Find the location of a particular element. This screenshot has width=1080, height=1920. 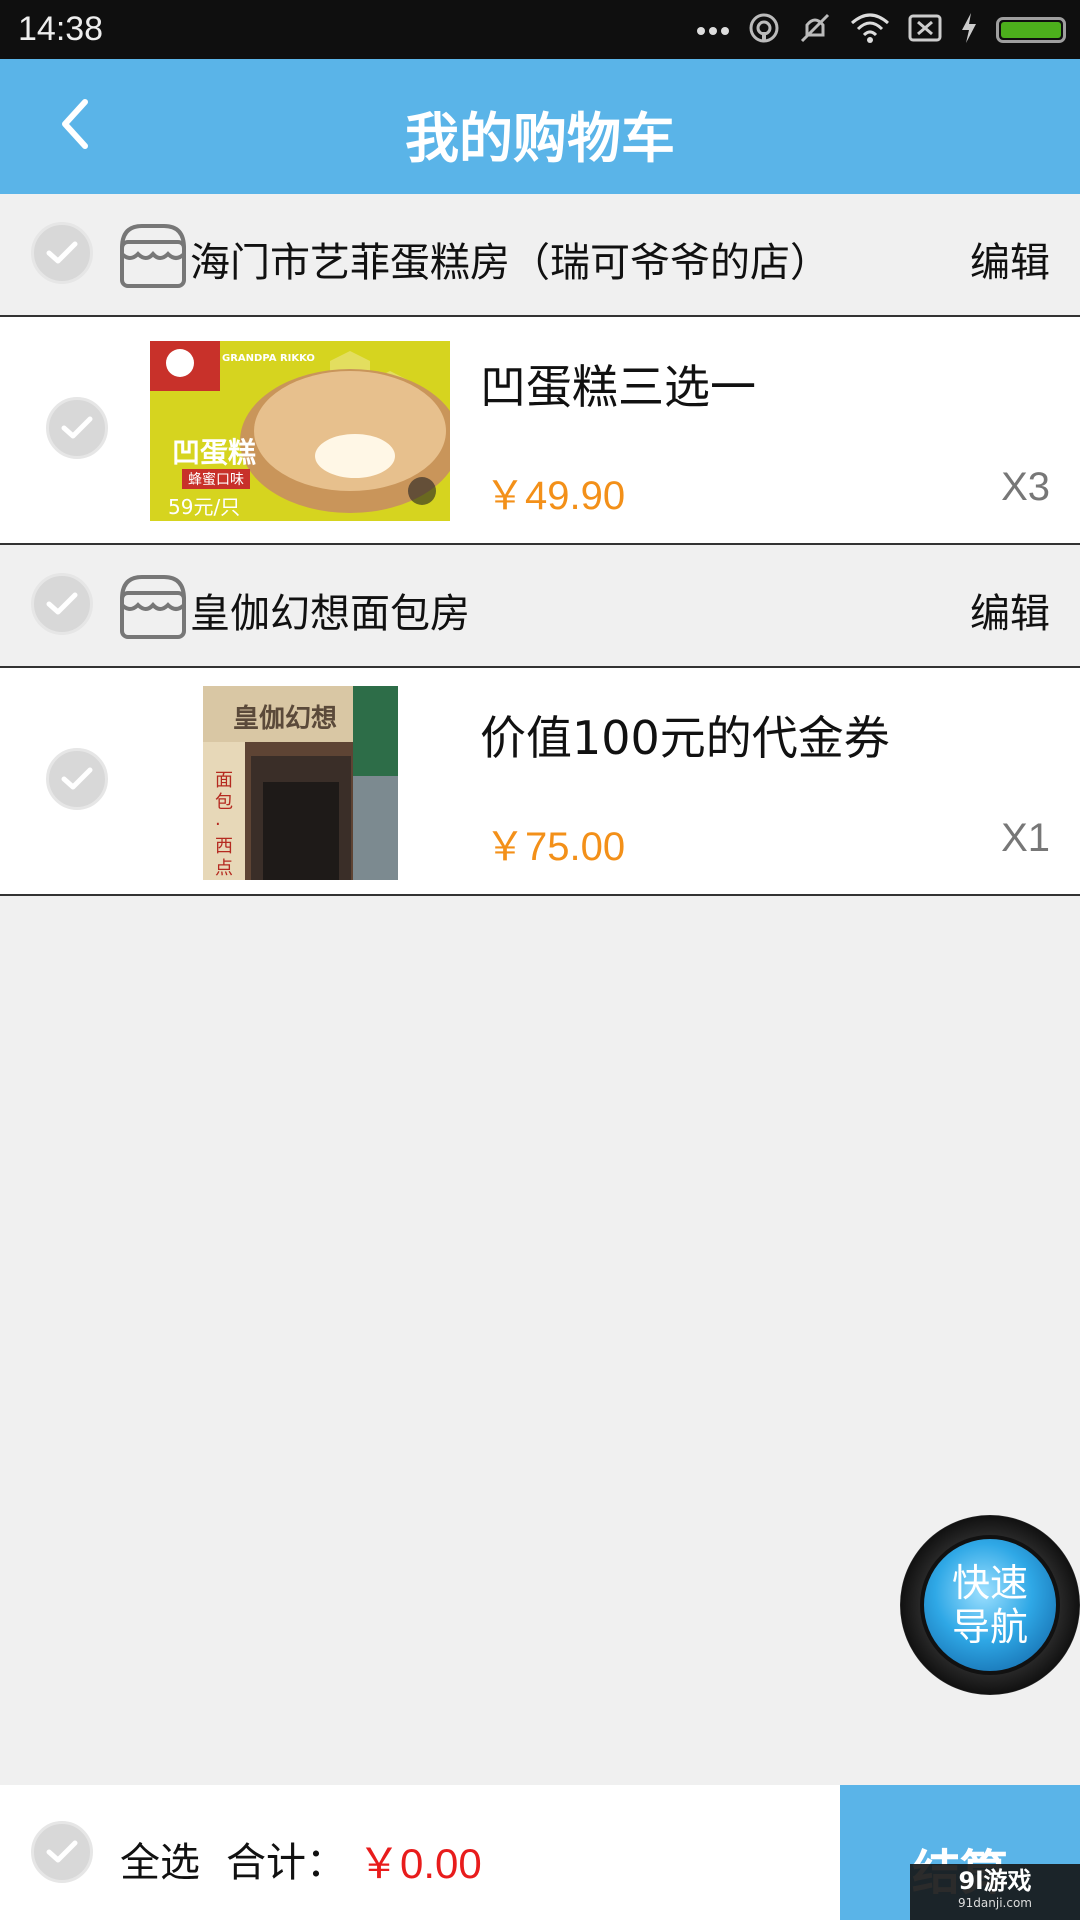

total-amount: ￥0.00 is located at coordinates (420, 1863).